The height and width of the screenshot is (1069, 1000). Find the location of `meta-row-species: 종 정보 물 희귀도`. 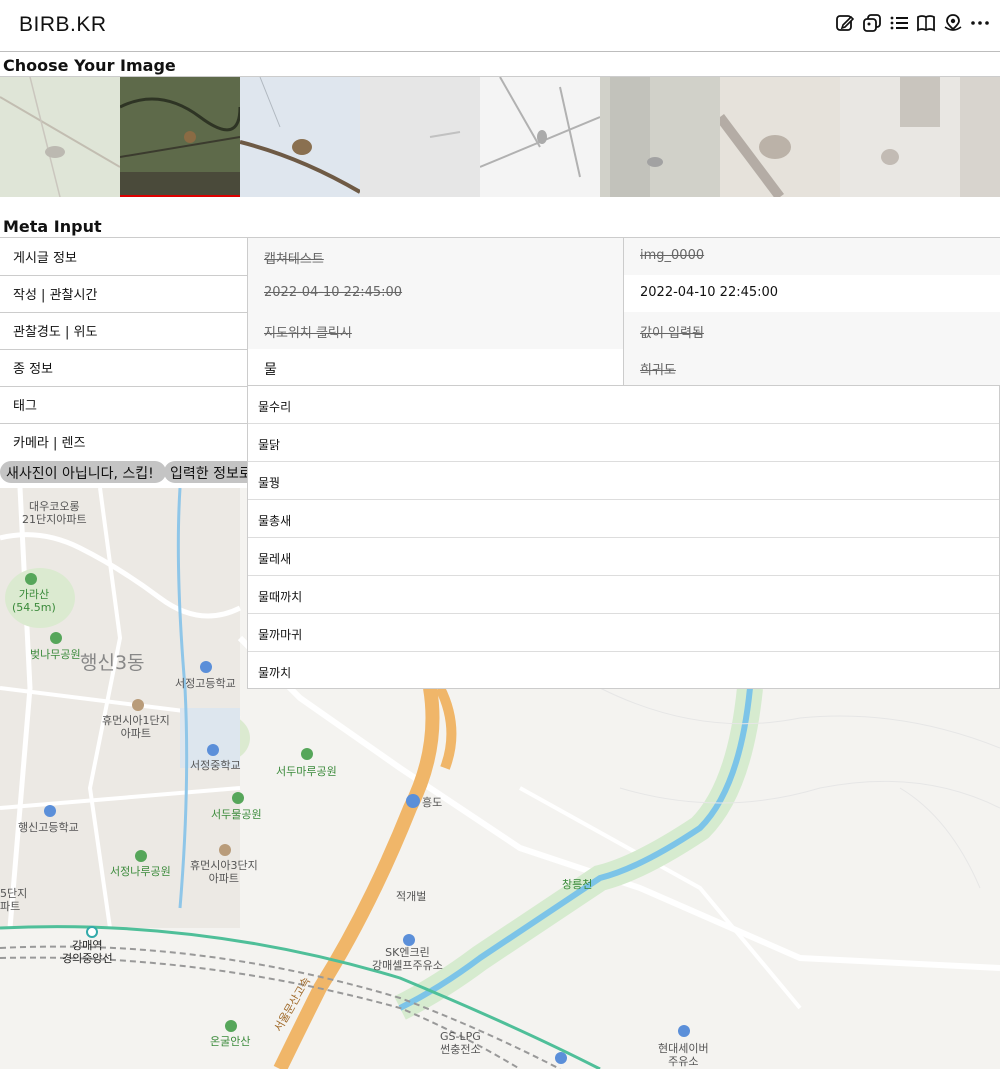

meta-row-species: 종 정보 물 희귀도 is located at coordinates (500, 368).